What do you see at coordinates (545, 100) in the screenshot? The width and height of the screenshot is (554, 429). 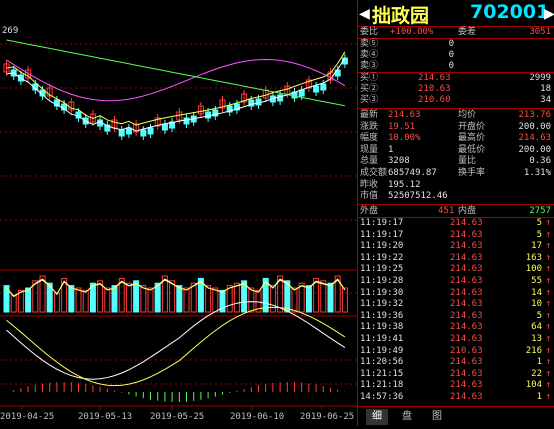 I see `buy-level-volume: 34` at bounding box center [545, 100].